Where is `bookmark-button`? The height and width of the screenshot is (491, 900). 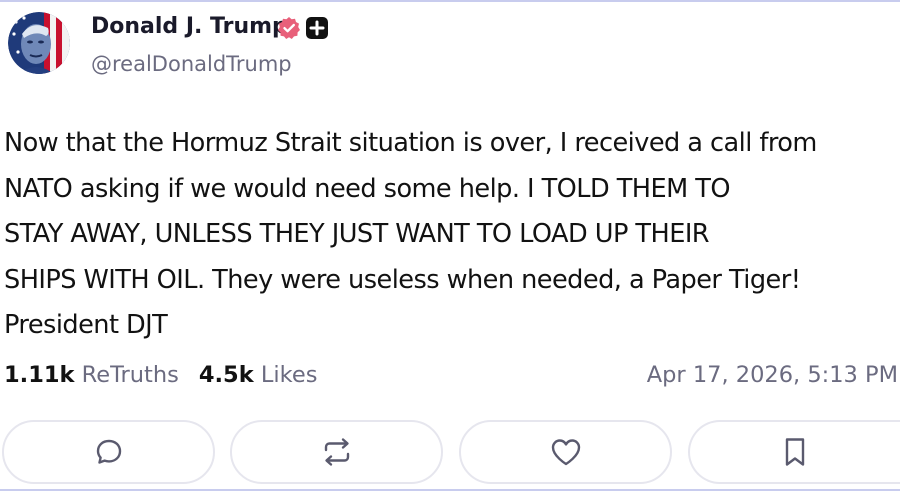
bookmark-button is located at coordinates (794, 452).